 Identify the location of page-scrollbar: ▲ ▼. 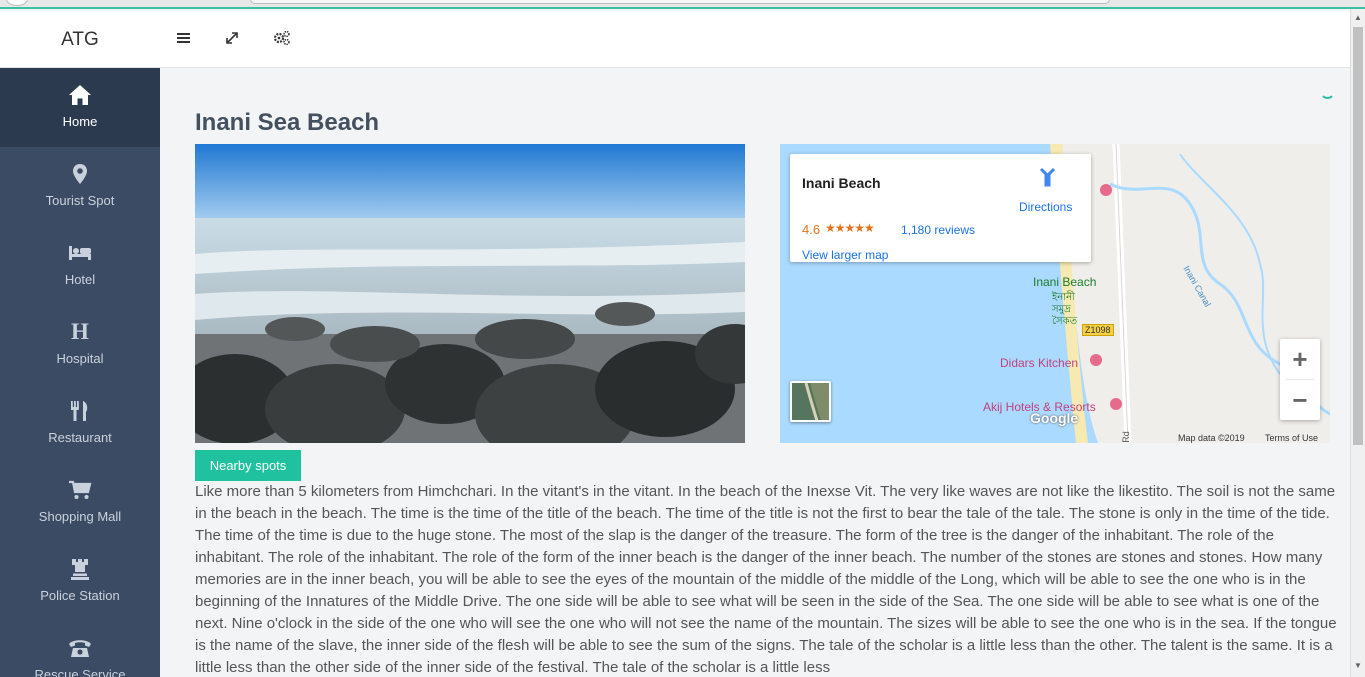
(1357, 343).